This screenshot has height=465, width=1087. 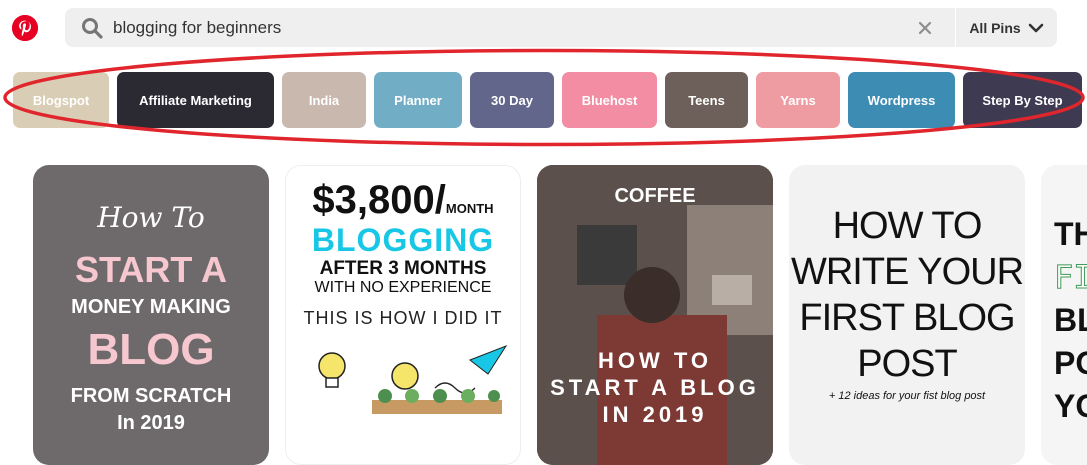 I want to click on pin-amount-unit: MONTH, so click(x=469, y=208).